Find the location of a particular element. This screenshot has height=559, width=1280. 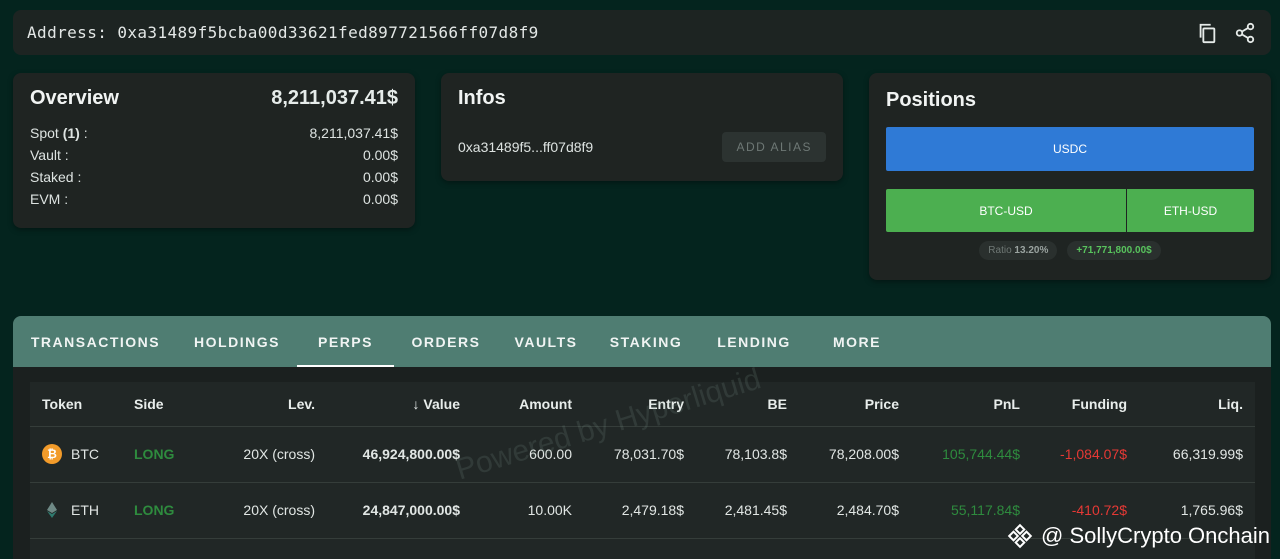

brand-text: @ SollyCrypto Onchain is located at coordinates (1155, 535).